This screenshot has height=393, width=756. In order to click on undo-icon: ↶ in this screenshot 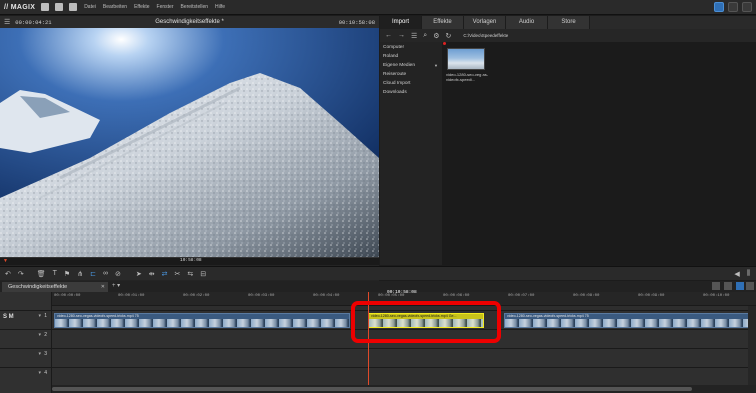, I will do `click(8, 274)`.